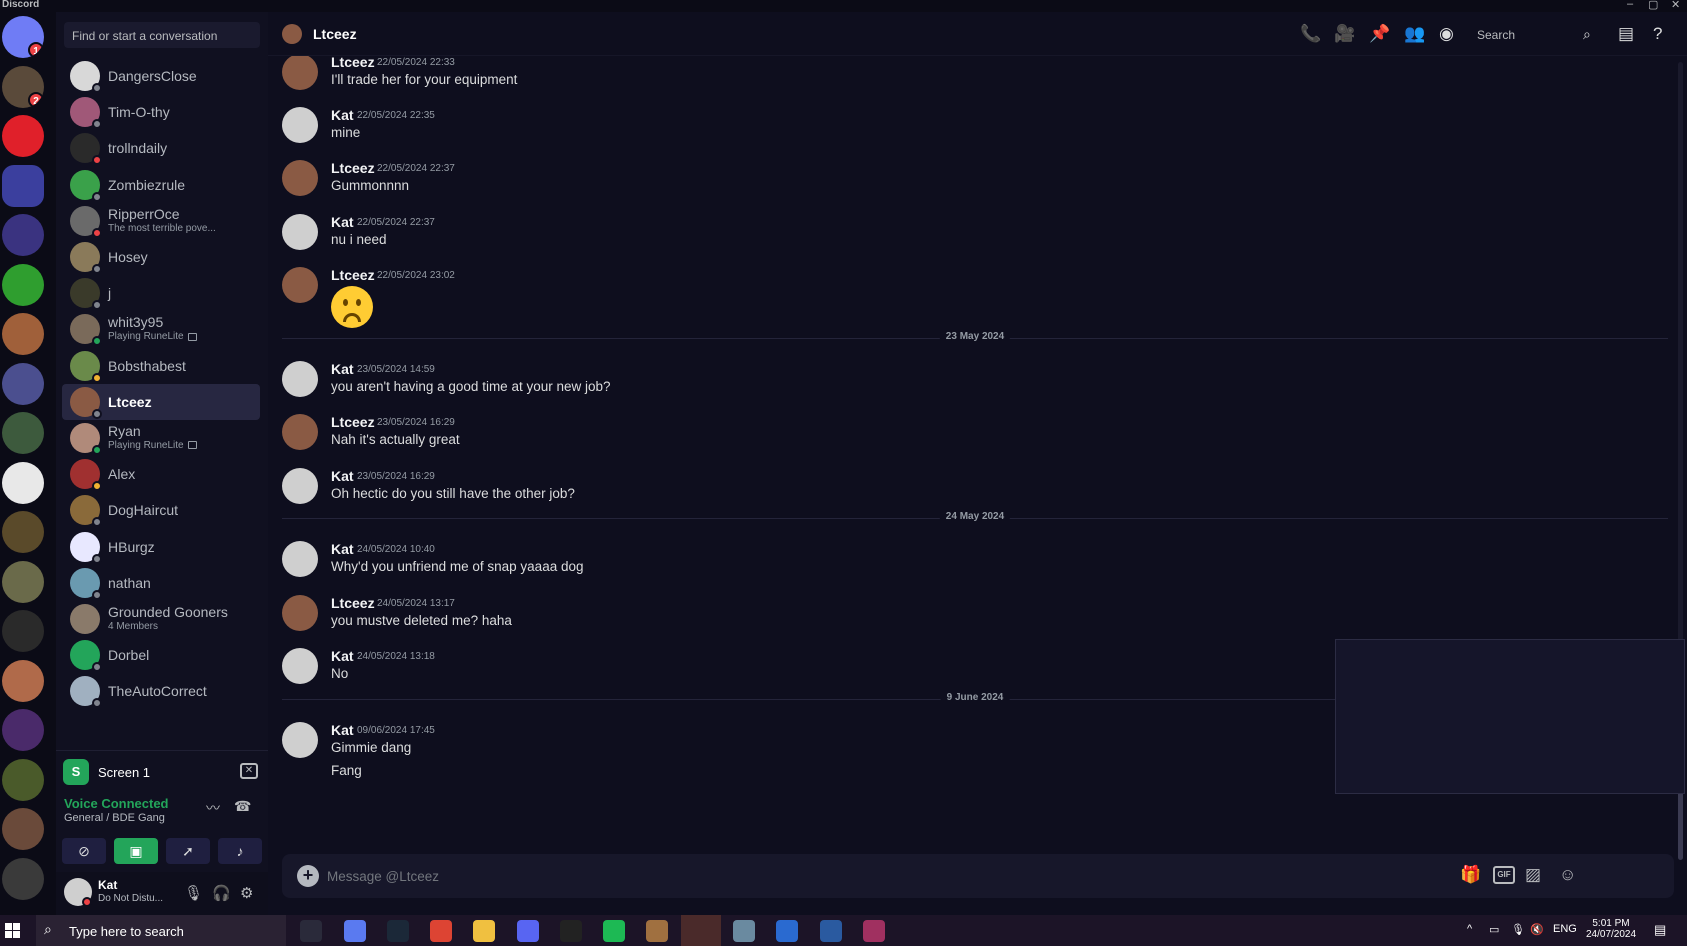  Describe the element at coordinates (1626, 34) in the screenshot. I see `inbox-icon: ▤` at that location.